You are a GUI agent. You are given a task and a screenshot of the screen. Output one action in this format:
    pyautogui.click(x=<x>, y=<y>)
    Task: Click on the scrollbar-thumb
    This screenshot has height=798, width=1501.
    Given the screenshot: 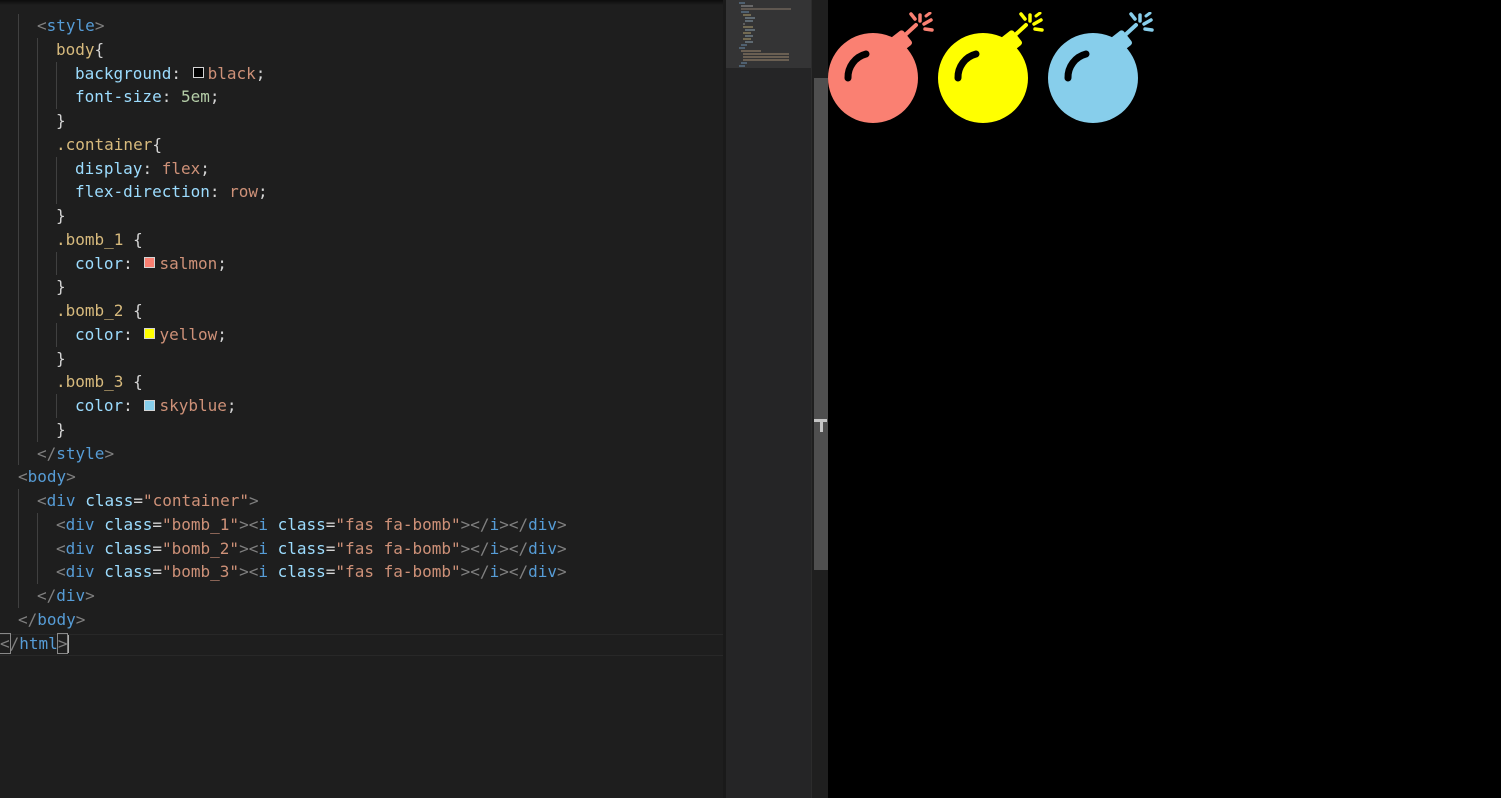 What is the action you would take?
    pyautogui.click(x=821, y=324)
    